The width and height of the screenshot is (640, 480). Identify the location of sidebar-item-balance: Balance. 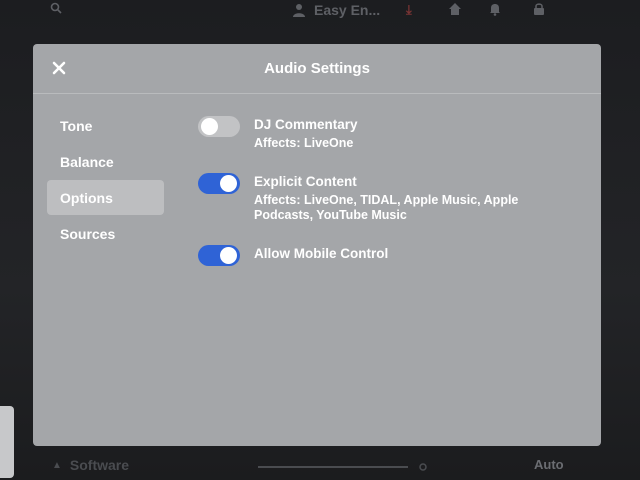
(105, 161).